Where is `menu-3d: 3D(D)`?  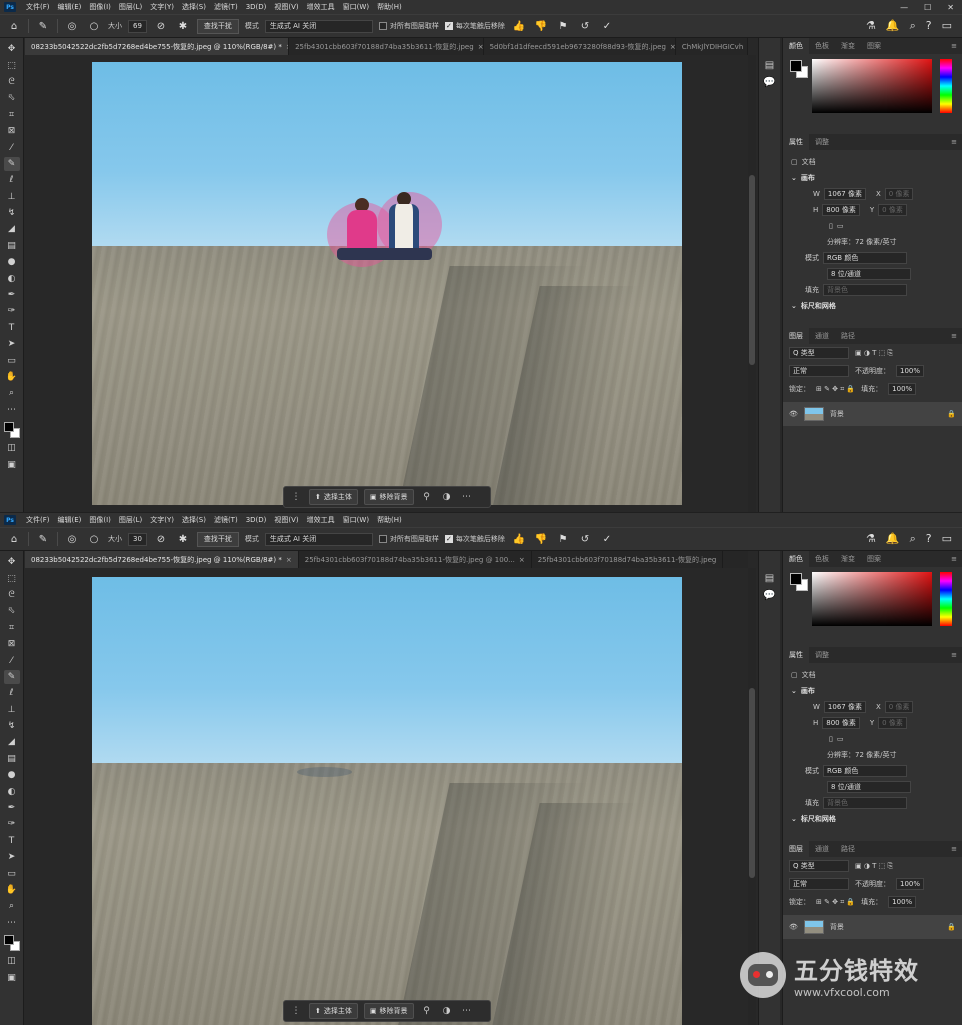 menu-3d: 3D(D) is located at coordinates (256, 7).